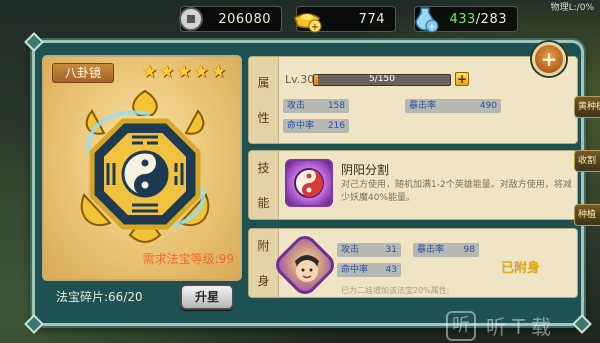 Image resolution: width=600 pixels, height=343 pixels. I want to click on watermark-logo: 听, so click(461, 325).